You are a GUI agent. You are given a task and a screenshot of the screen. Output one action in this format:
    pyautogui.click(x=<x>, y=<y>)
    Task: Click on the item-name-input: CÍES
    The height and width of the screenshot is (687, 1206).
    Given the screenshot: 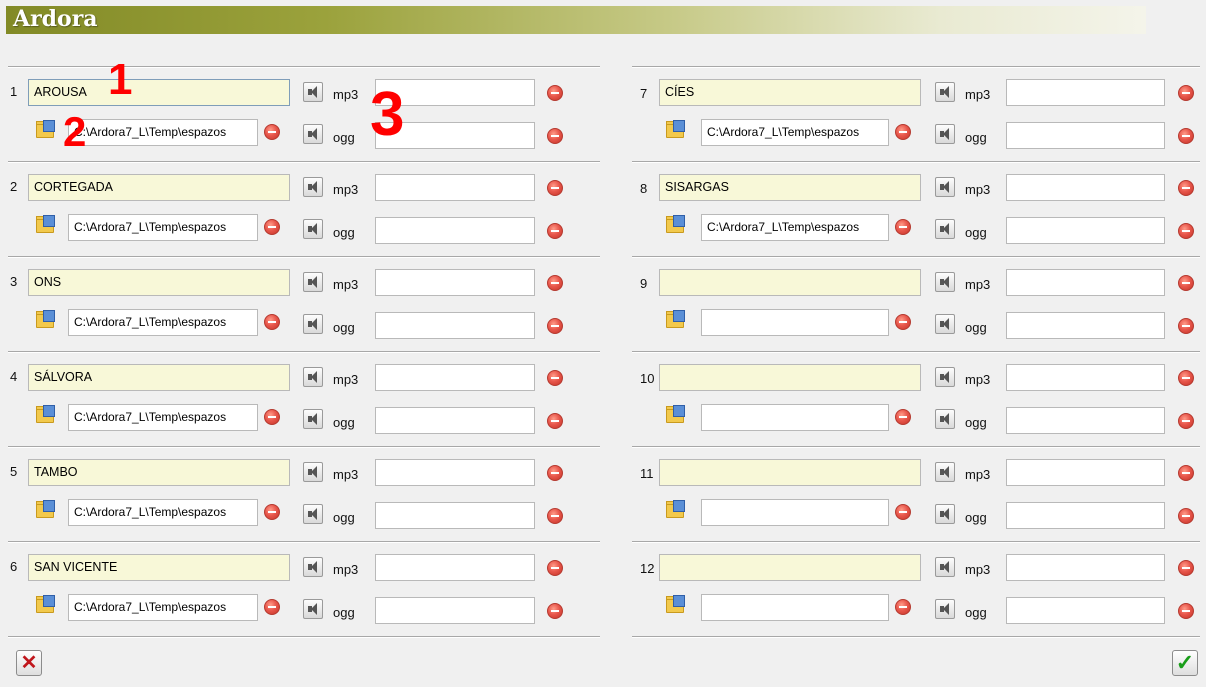 What is the action you would take?
    pyautogui.click(x=790, y=92)
    